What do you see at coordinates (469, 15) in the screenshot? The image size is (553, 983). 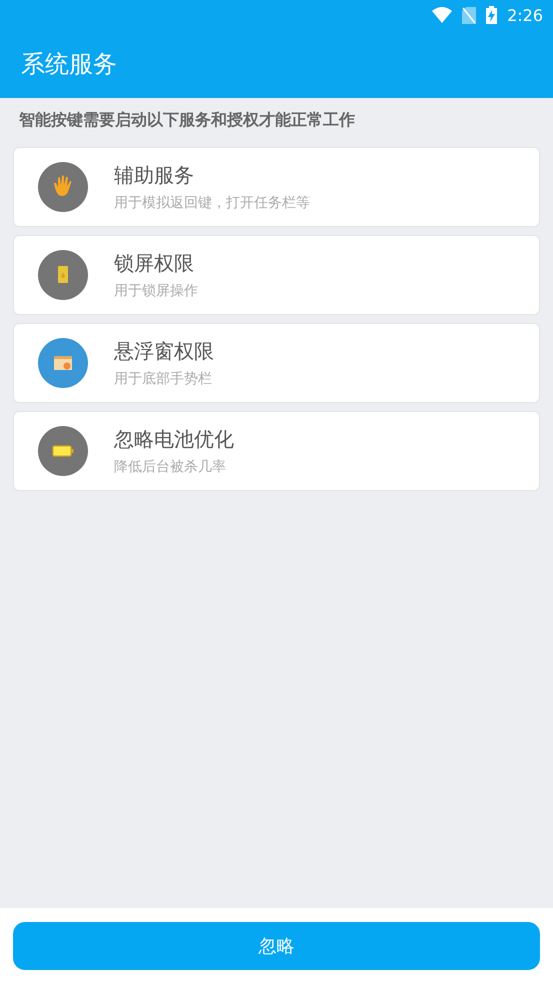 I see `no-sim-icon` at bounding box center [469, 15].